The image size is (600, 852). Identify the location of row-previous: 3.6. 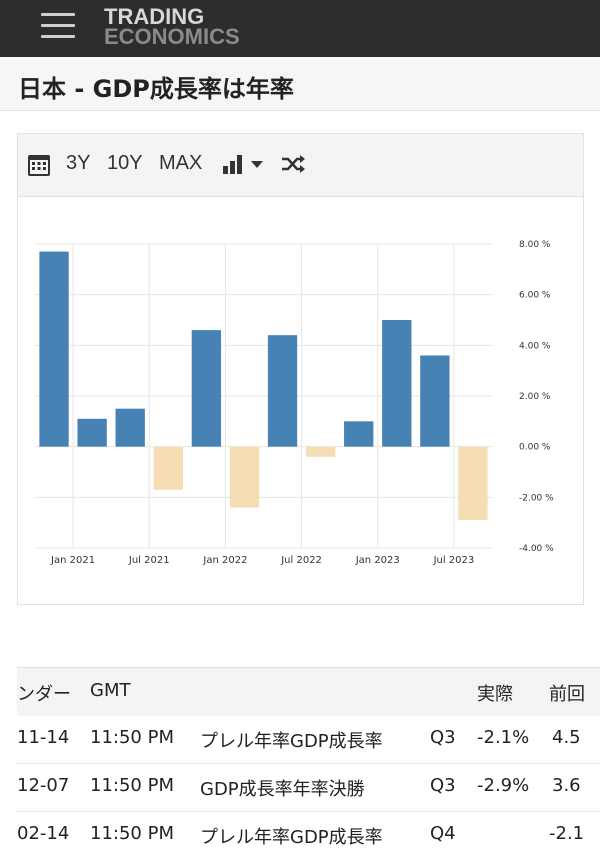
(566, 785).